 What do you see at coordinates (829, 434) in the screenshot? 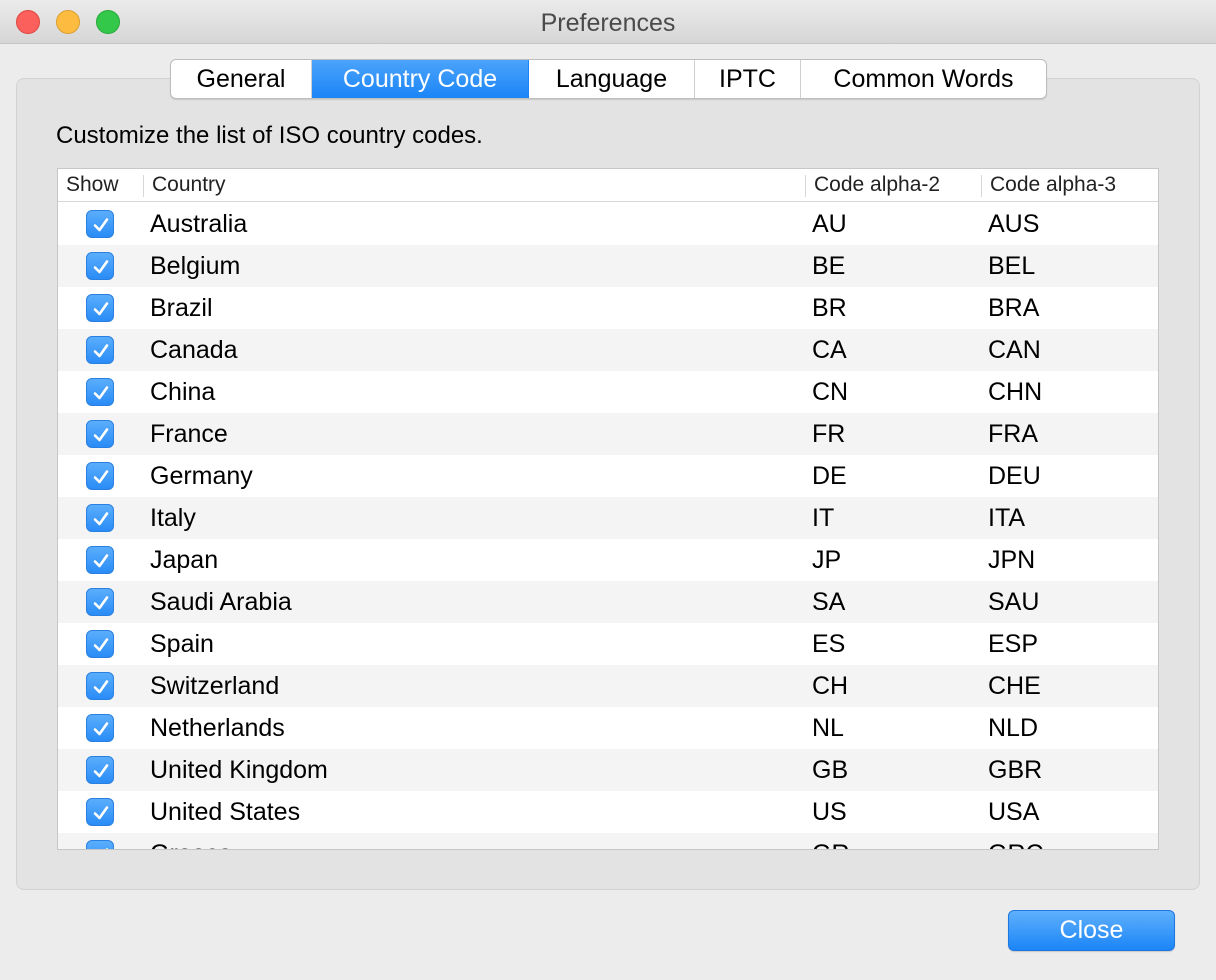
I see `code-alpha-2: FR` at bounding box center [829, 434].